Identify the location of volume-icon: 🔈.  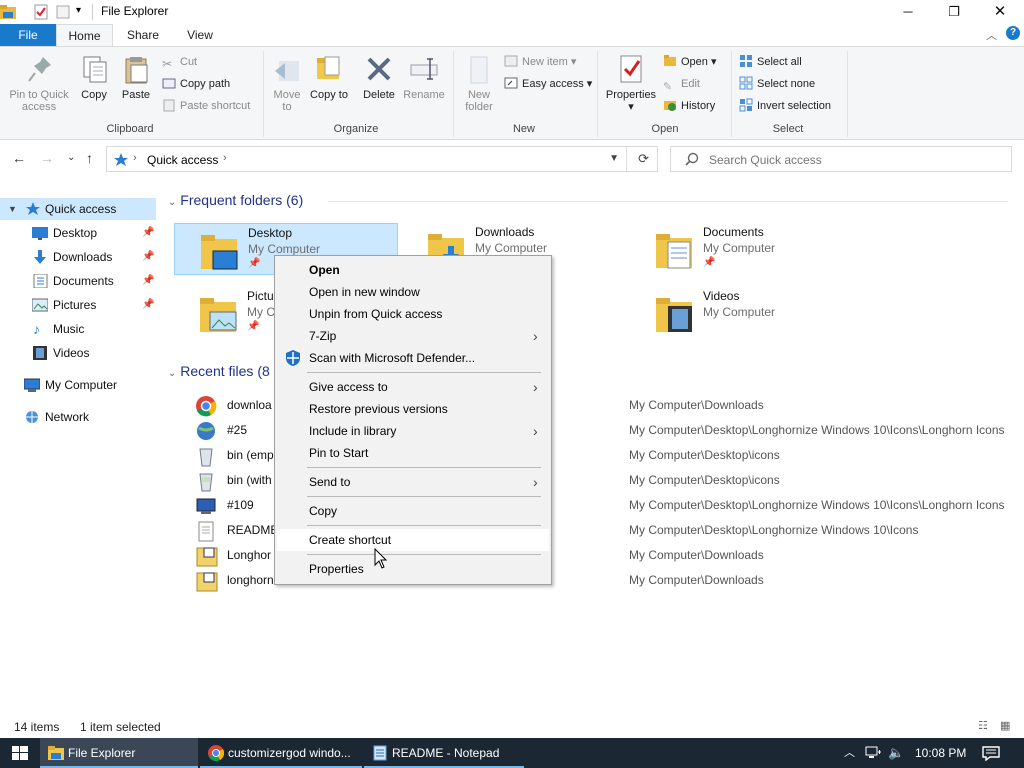
(896, 753).